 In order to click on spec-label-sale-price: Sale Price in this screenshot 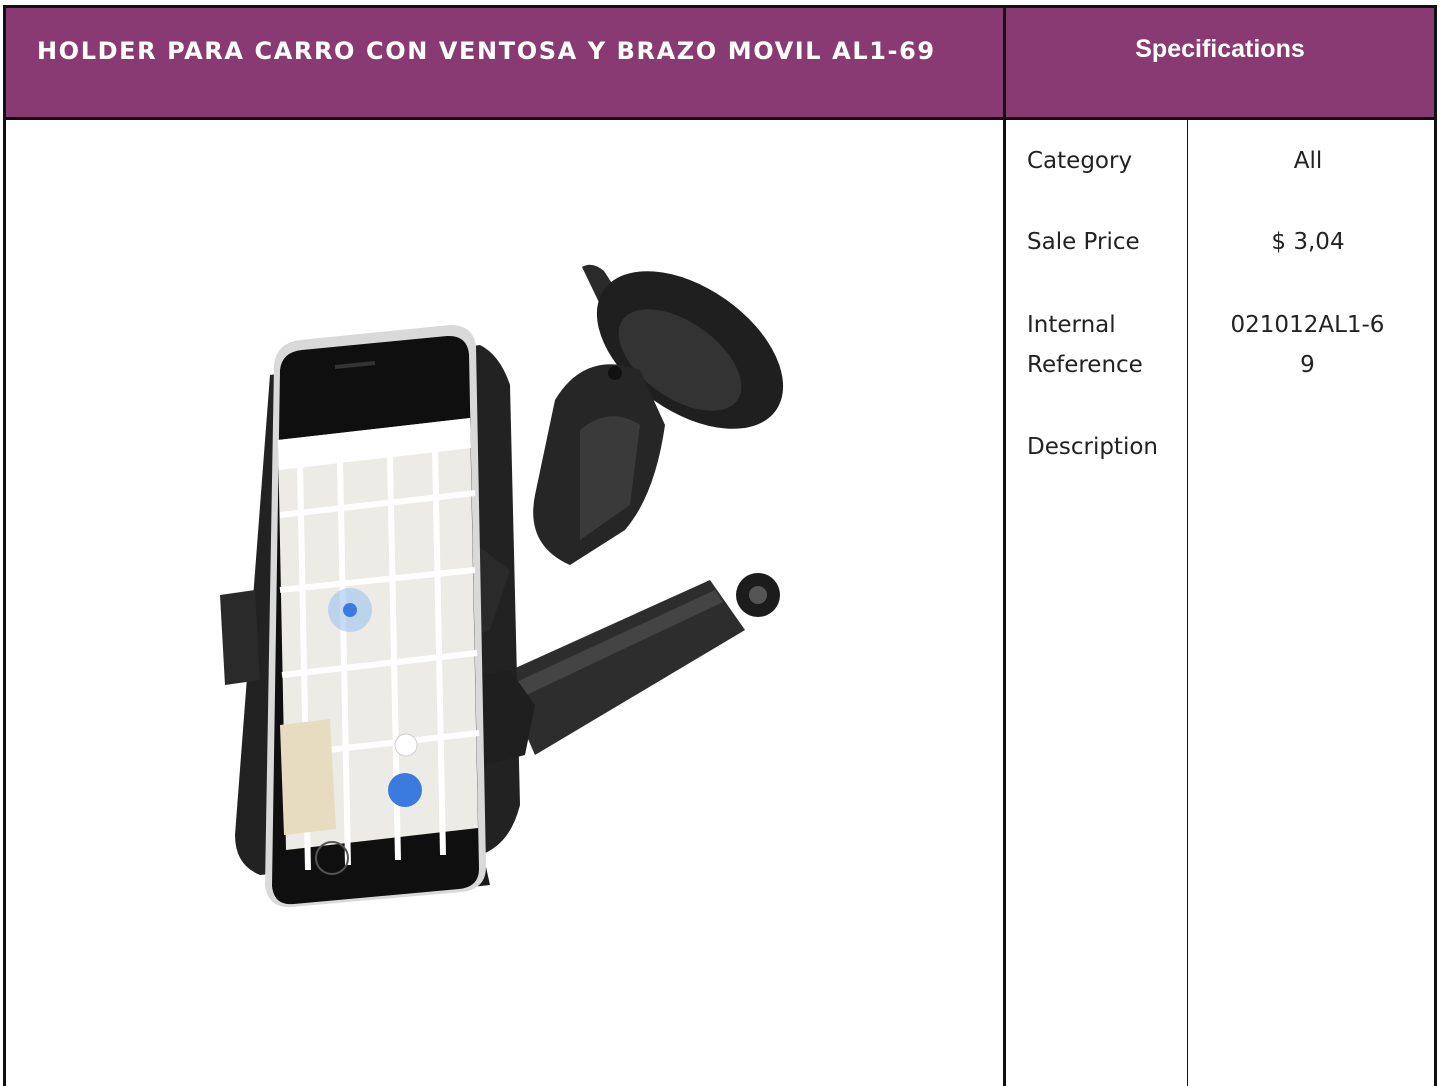, I will do `click(1083, 242)`.